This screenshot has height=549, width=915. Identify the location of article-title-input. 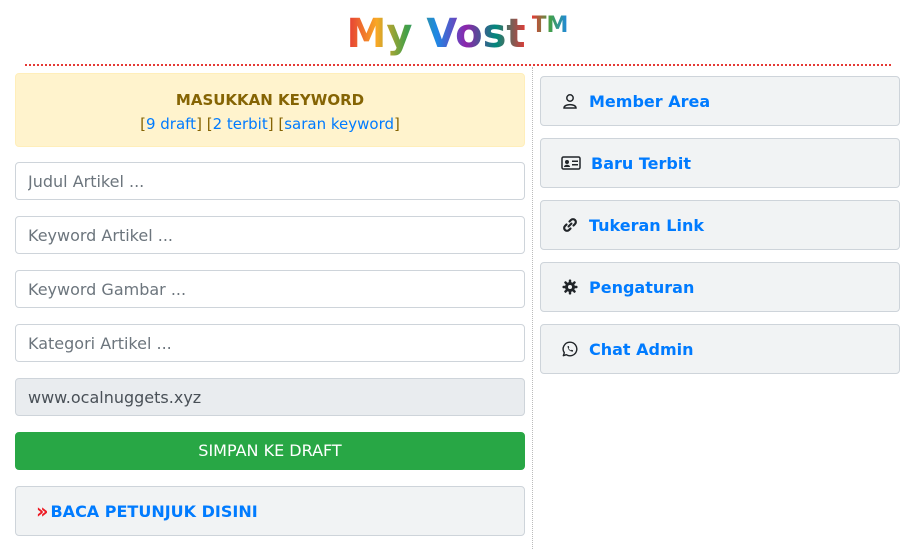
(270, 181).